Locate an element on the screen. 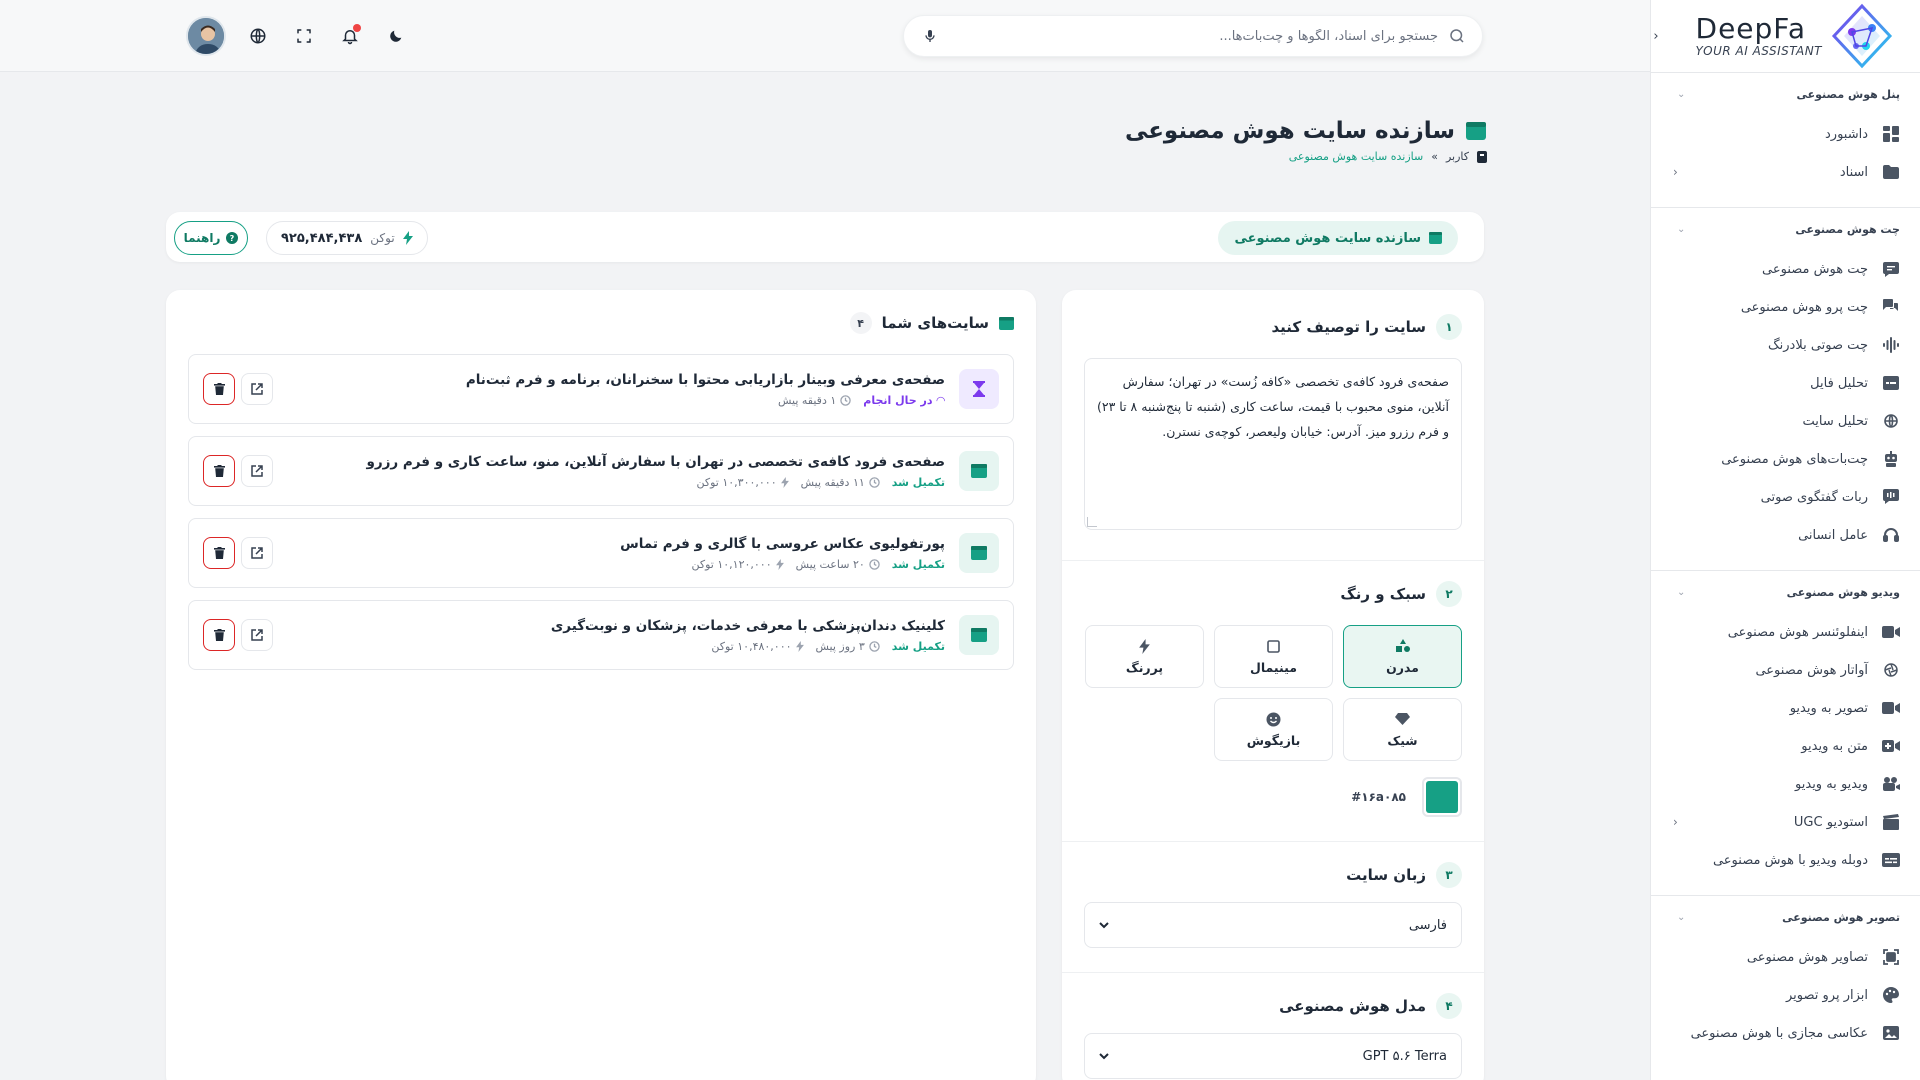  sidebar-item: اسناد ‹ is located at coordinates (1785, 172).